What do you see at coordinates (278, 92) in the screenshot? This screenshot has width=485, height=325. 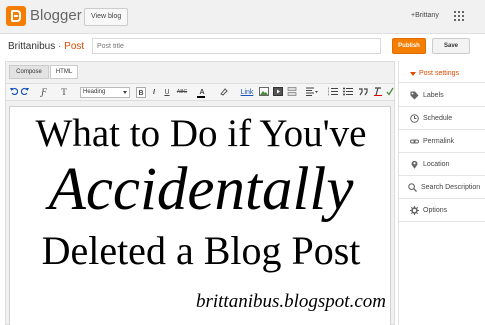 I see `insert-video-icon` at bounding box center [278, 92].